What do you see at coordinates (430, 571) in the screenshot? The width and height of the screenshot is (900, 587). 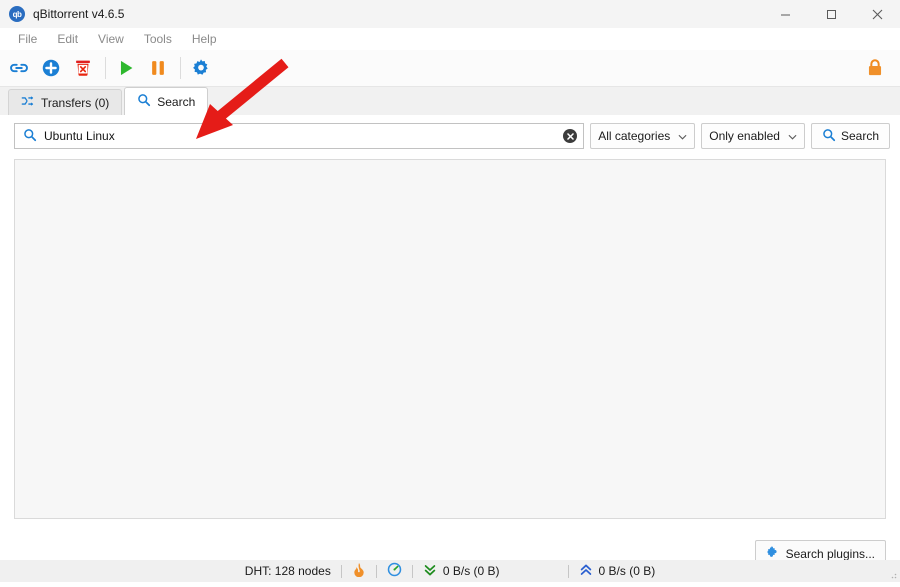 I see `download-arrow-icon` at bounding box center [430, 571].